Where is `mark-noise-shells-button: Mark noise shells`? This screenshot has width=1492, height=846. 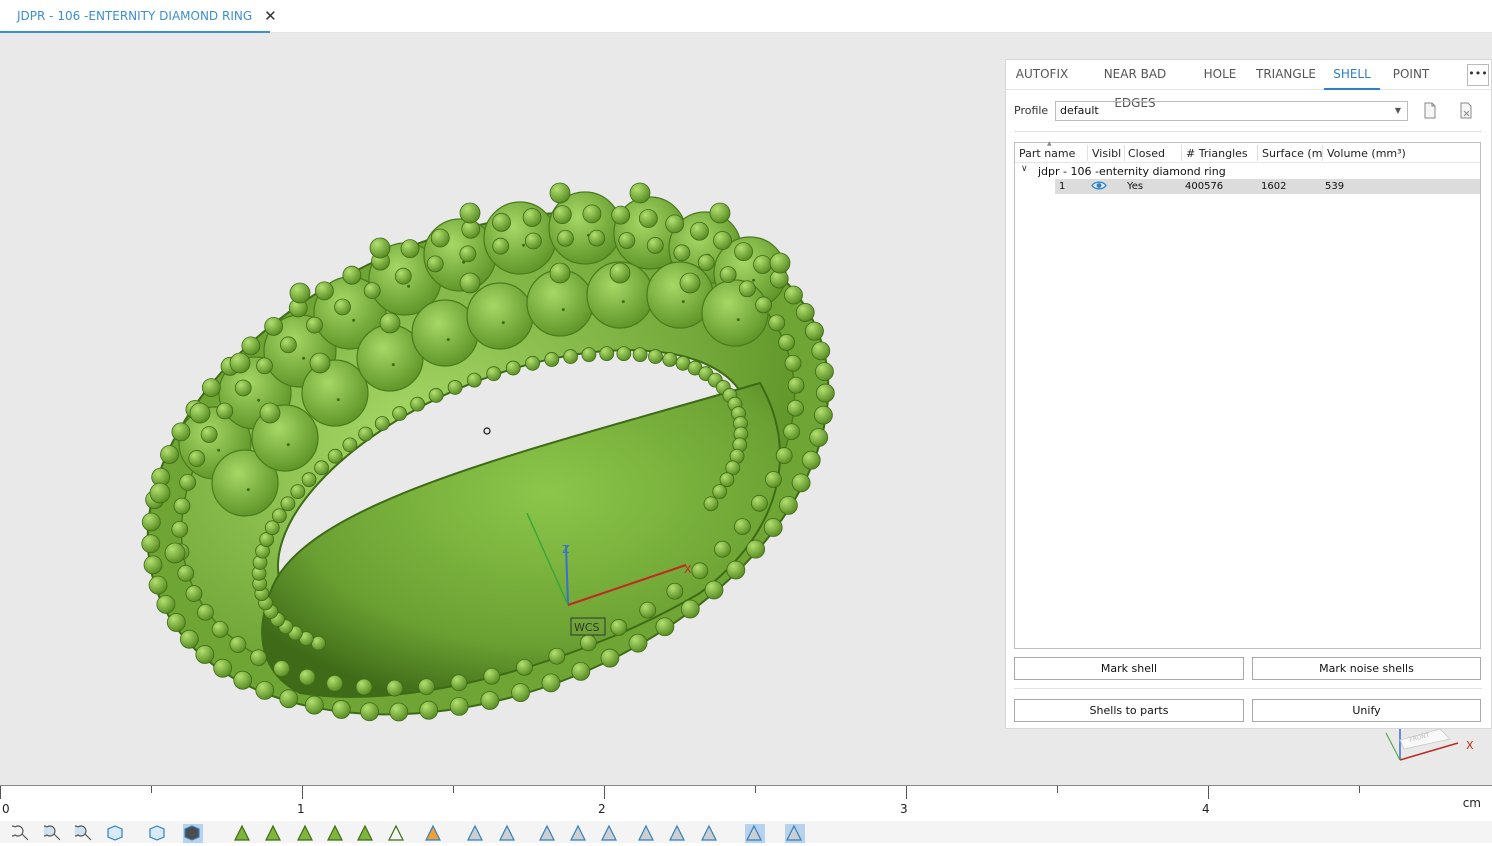 mark-noise-shells-button: Mark noise shells is located at coordinates (1366, 668).